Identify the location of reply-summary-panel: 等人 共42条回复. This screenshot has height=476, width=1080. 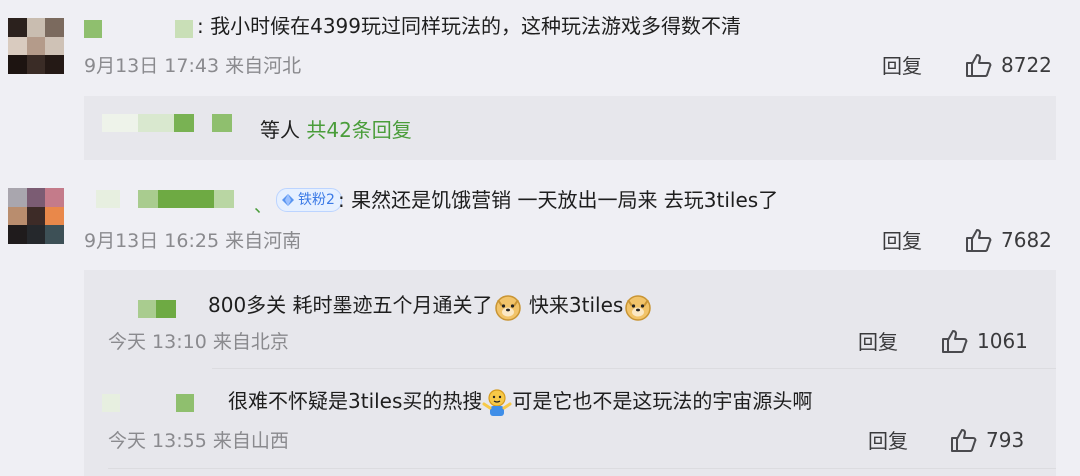
(570, 128).